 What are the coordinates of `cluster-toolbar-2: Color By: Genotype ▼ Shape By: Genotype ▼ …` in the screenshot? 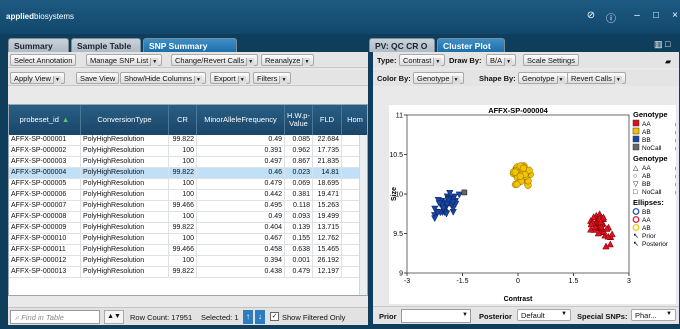 It's located at (526, 78).